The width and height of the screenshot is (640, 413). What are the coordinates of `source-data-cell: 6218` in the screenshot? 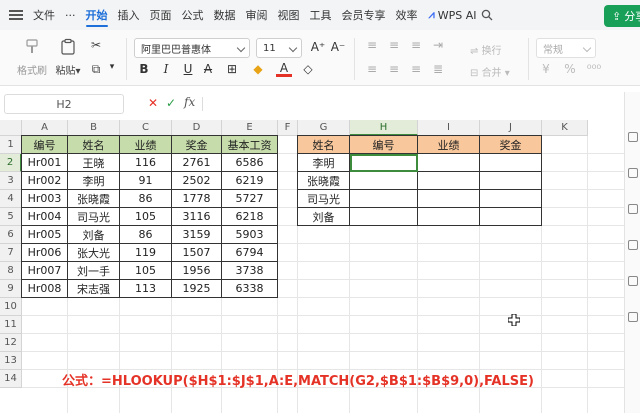 It's located at (250, 217).